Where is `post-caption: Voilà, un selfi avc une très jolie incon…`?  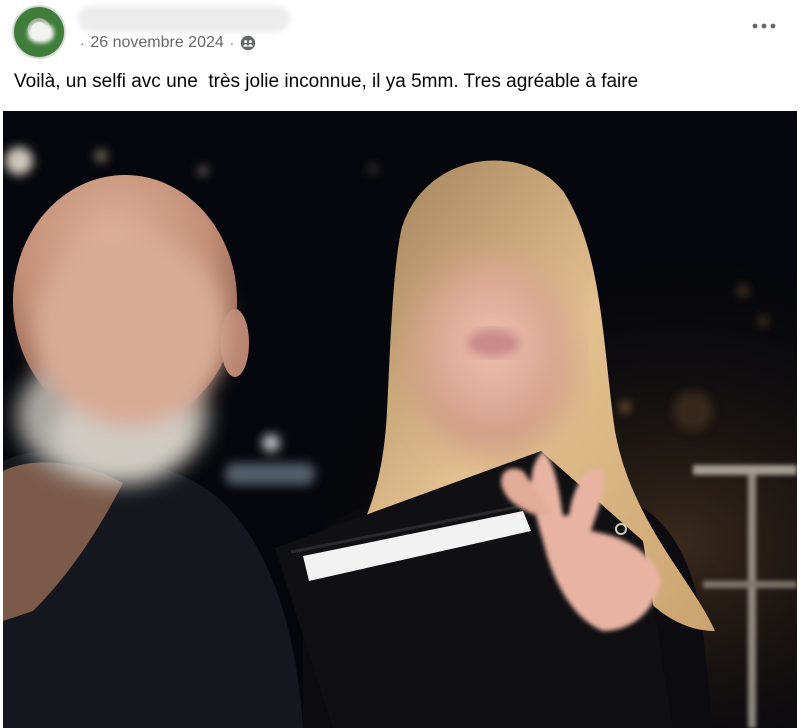
post-caption: Voilà, un selfi avc une très jolie incon… is located at coordinates (326, 81).